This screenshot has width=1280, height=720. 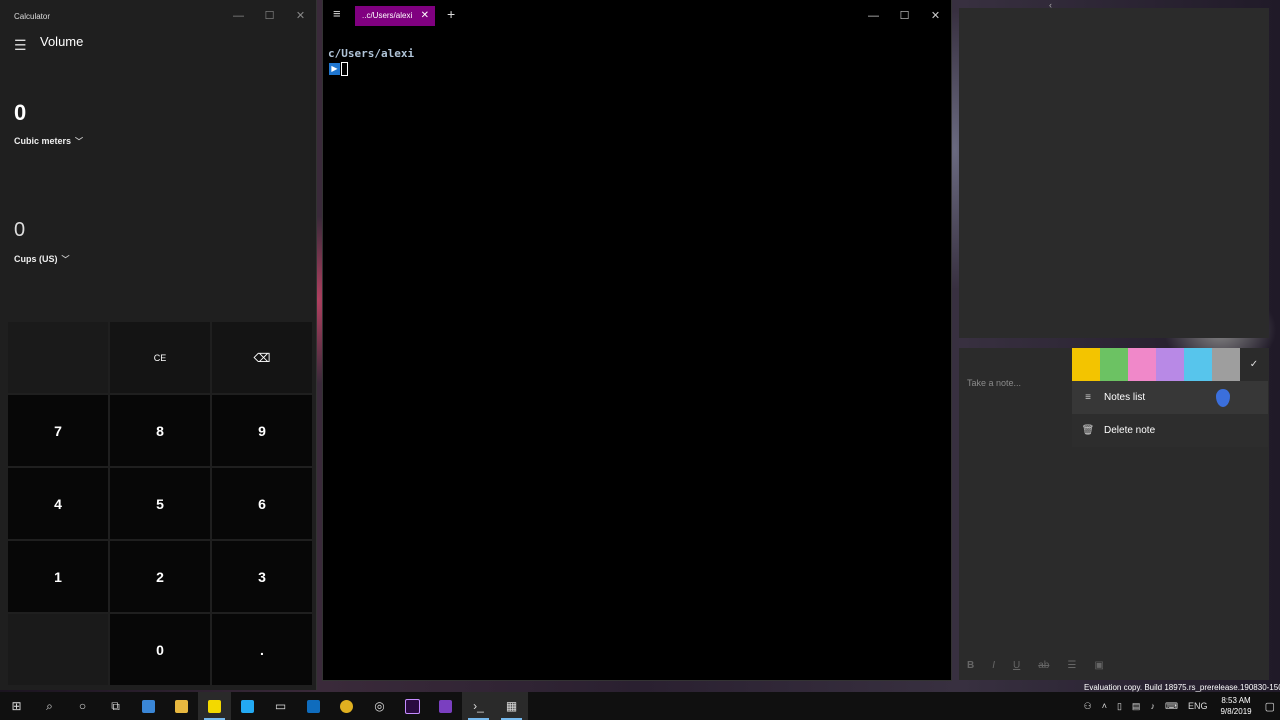 I want to click on powershell-icon: ›_, so click(x=478, y=706).